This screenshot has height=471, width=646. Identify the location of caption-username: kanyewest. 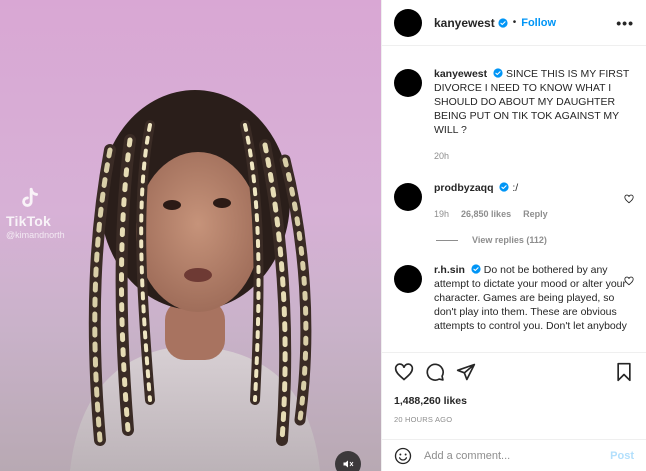
(460, 74).